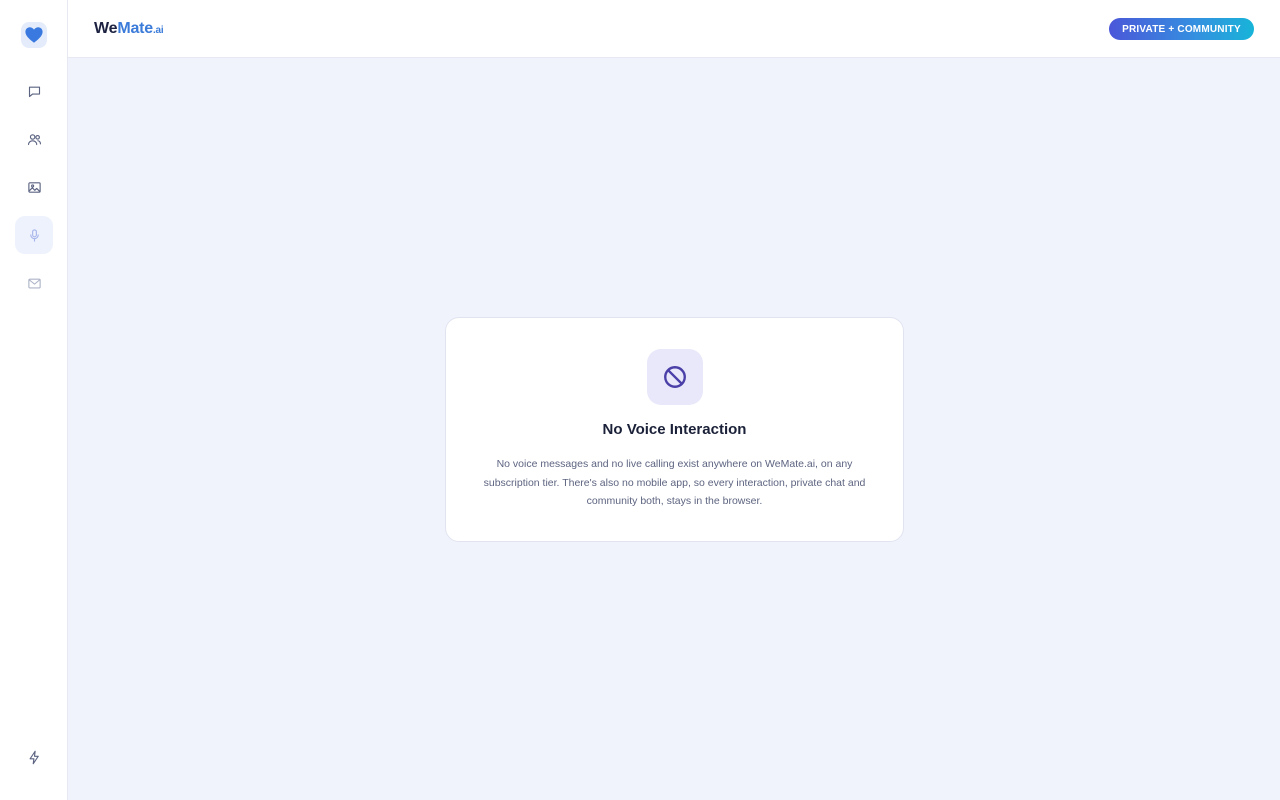 The width and height of the screenshot is (1280, 800). I want to click on prohibited-icon, so click(675, 377).